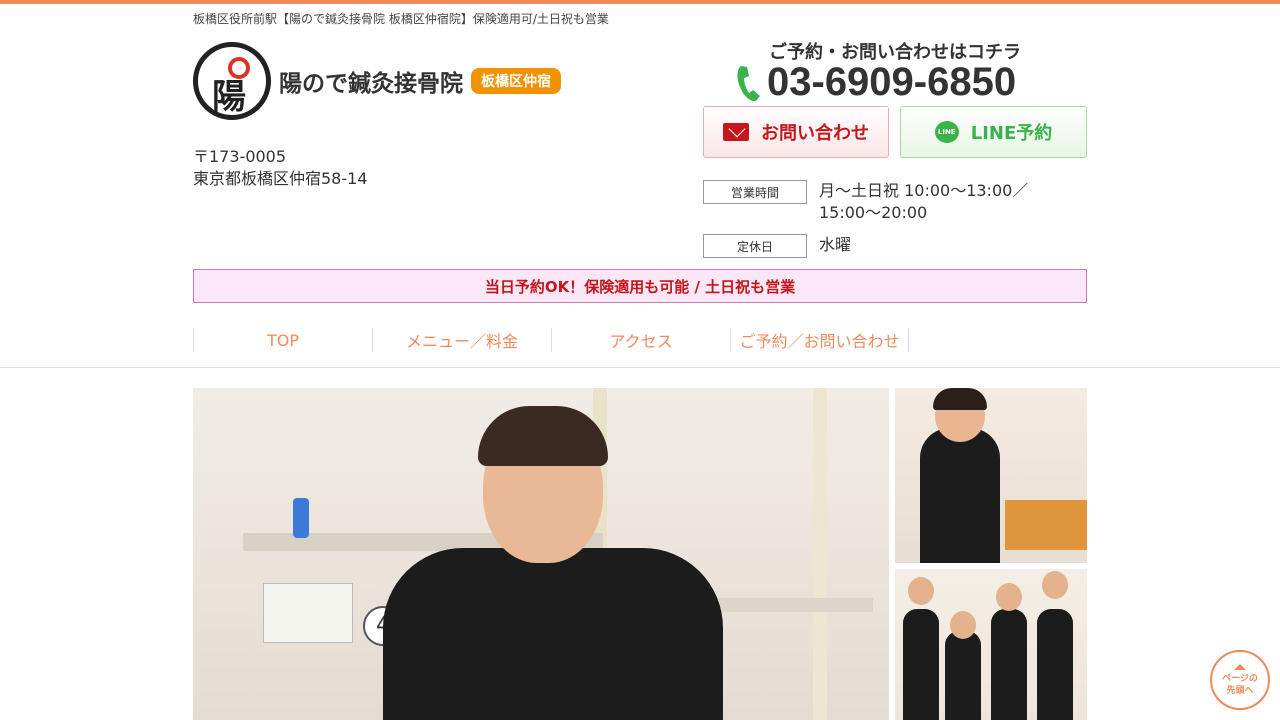 The image size is (1280, 720). What do you see at coordinates (892, 82) in the screenshot?
I see `phone-number: 03-6909-6850` at bounding box center [892, 82].